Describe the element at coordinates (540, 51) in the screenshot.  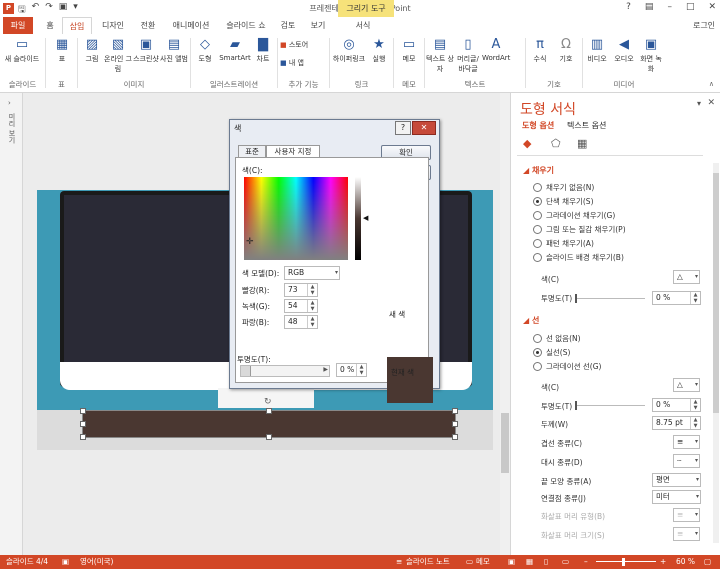
I see `equation-button: π 수식` at that location.